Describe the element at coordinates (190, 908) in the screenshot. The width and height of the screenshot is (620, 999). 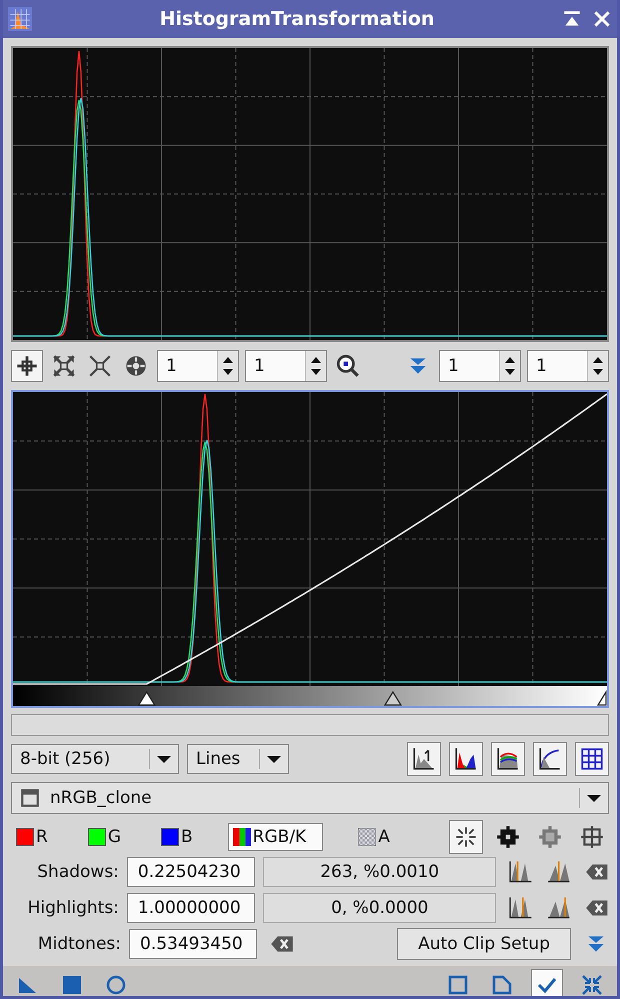
I see `value-field: 1.00000000` at that location.